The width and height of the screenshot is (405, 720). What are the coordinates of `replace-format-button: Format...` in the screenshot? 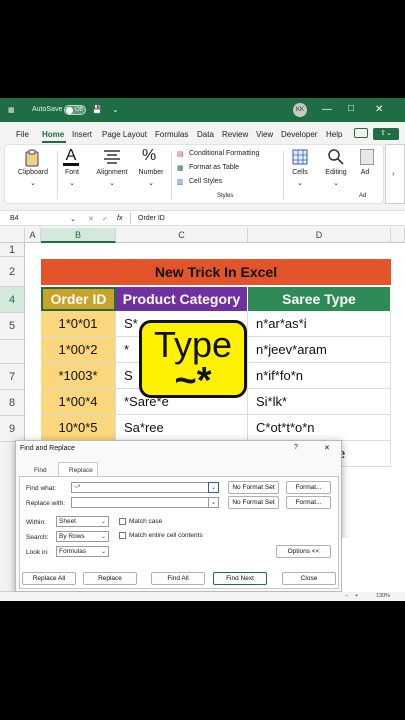 It's located at (308, 502).